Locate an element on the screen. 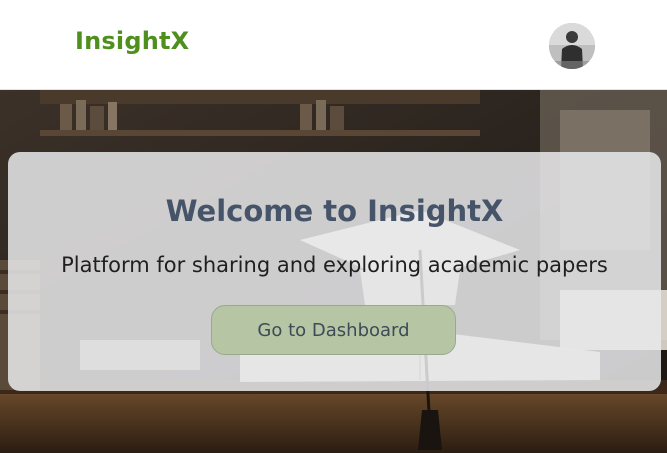 The height and width of the screenshot is (453, 667). user-avatar-icon is located at coordinates (572, 46).